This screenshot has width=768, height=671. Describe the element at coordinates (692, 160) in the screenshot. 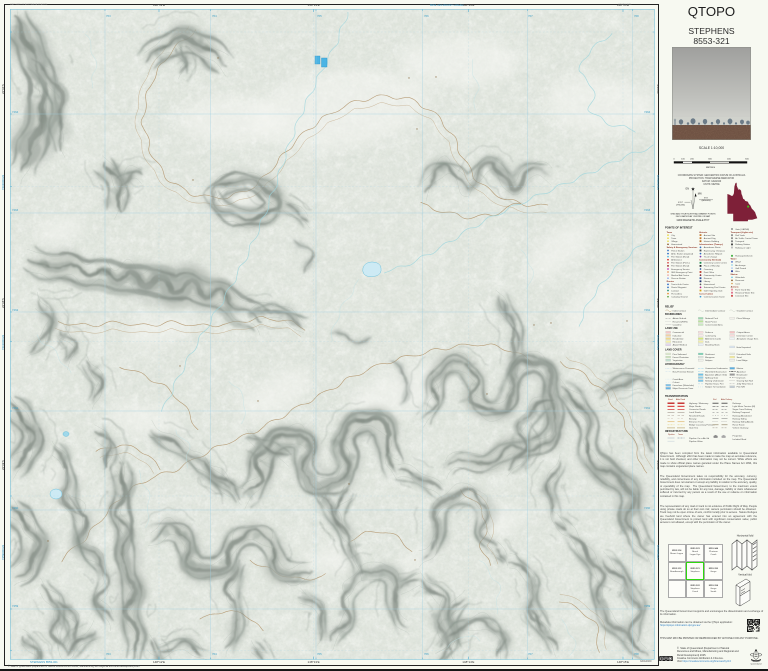

I see `svg-text: 200` at that location.